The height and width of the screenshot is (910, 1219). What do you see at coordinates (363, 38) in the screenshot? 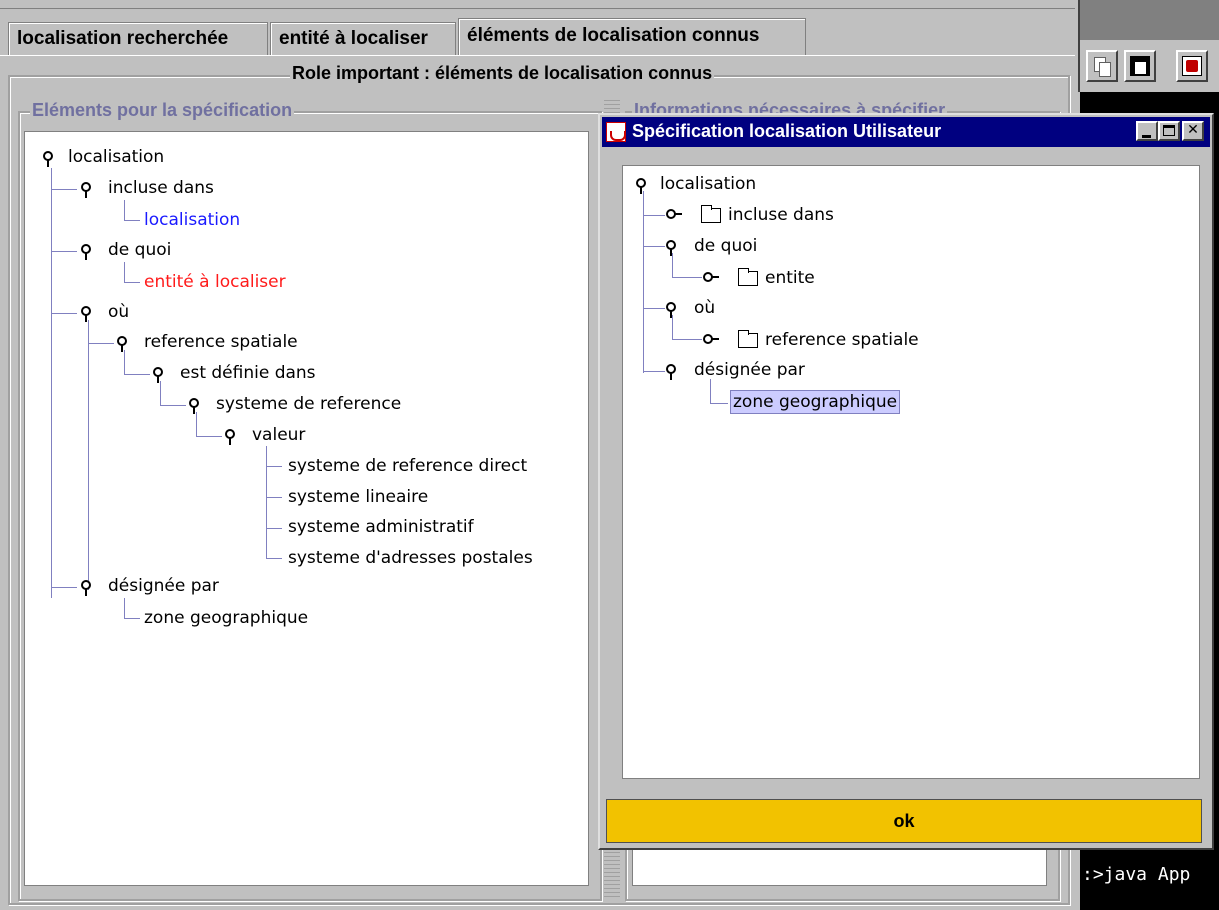
I see `tab-entite-a-localiser: entité à localiser` at bounding box center [363, 38].